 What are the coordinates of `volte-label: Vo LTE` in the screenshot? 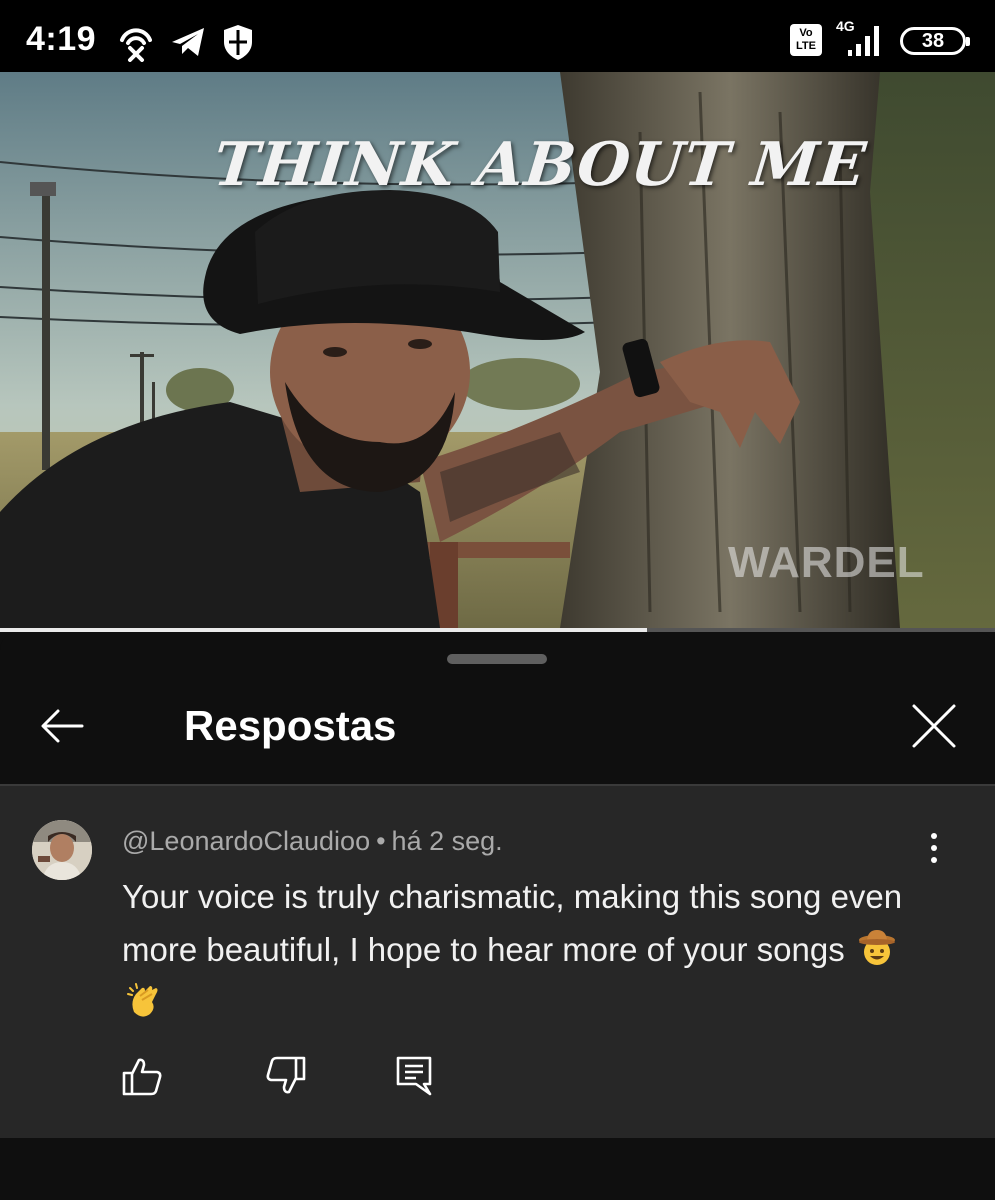 It's located at (806, 39).